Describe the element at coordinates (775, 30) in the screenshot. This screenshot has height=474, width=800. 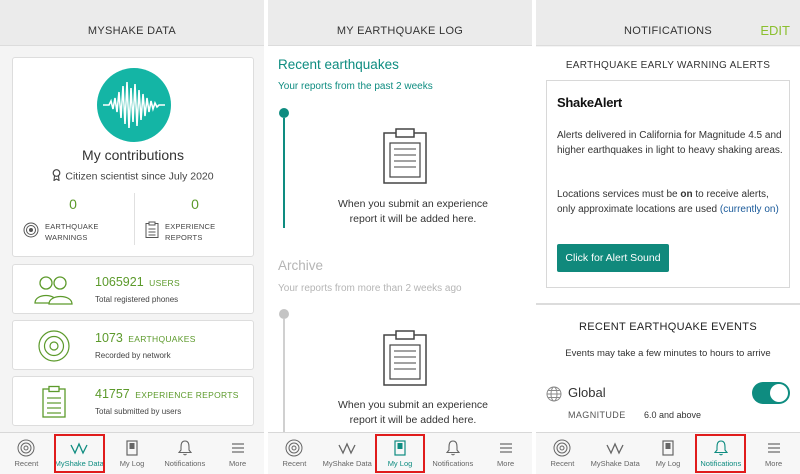
I see `edit-button: EDIT` at that location.